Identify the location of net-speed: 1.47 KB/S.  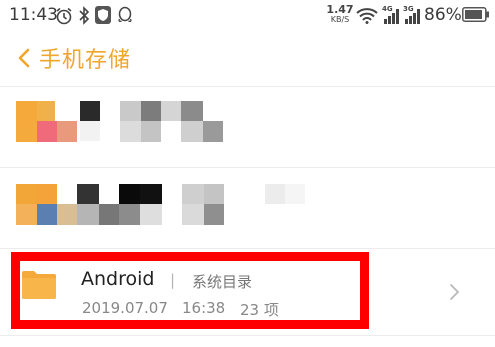
(340, 14).